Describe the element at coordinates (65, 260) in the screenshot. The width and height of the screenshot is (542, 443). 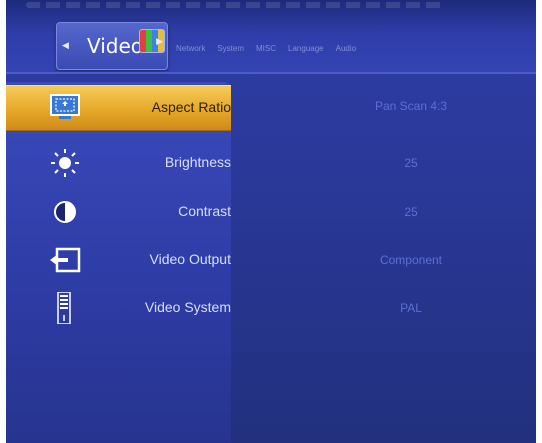
I see `video-output-icon` at that location.